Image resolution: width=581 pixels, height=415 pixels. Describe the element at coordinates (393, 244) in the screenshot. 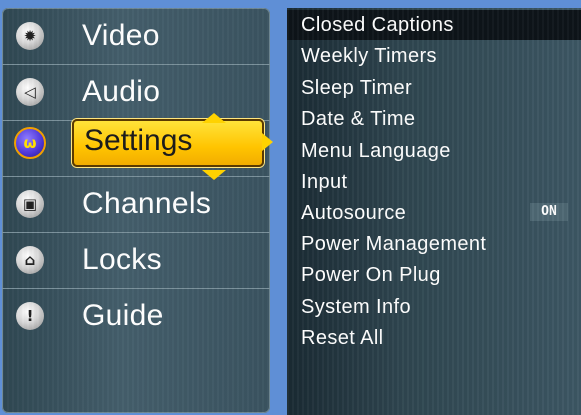

I see `submenu-item-power-management: Power Management` at that location.